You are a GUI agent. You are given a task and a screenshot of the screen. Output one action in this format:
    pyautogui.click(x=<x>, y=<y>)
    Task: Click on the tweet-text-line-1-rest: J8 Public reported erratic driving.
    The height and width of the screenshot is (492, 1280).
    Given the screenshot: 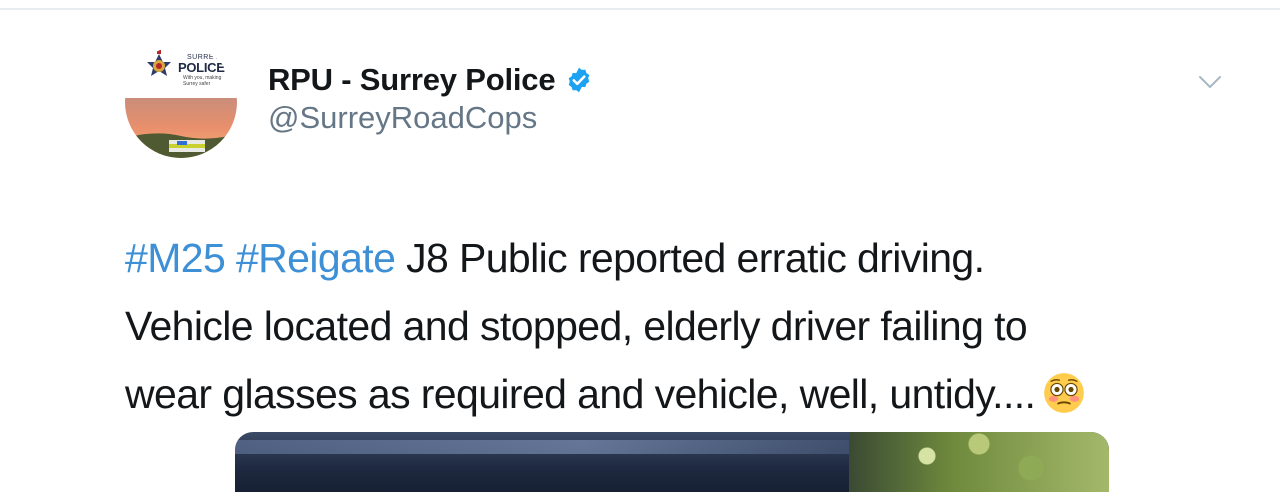 What is the action you would take?
    pyautogui.click(x=690, y=258)
    